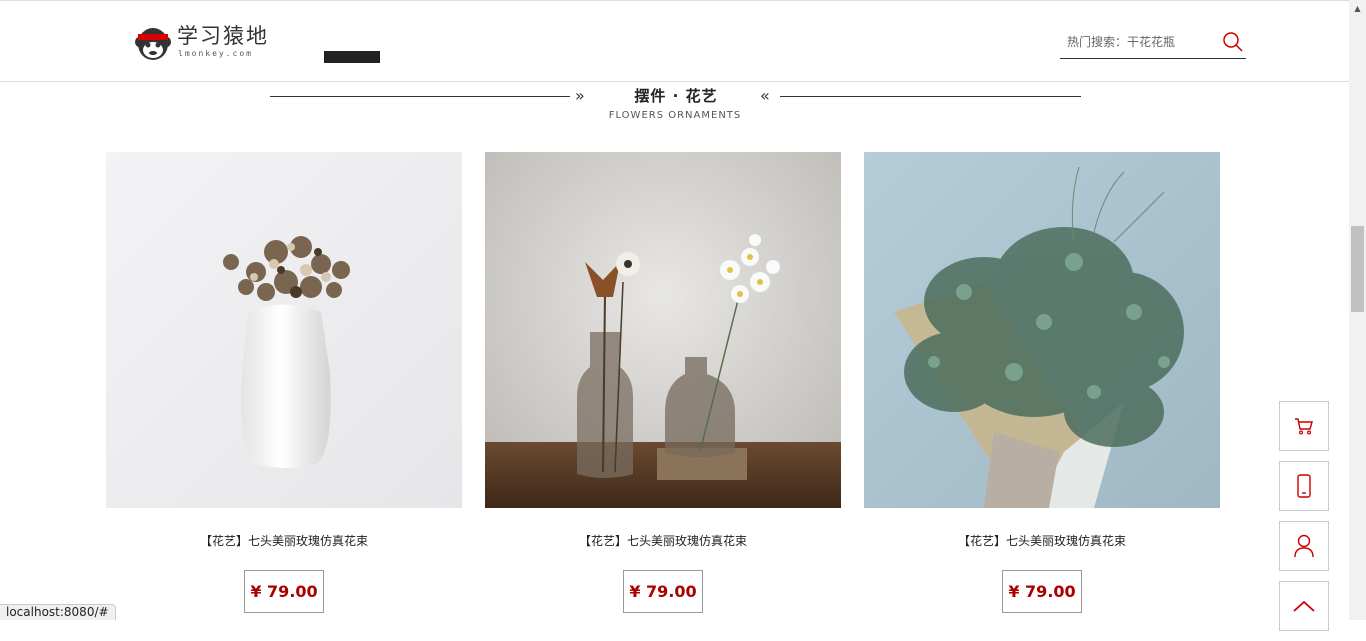  I want to click on search-input, so click(1135, 42).